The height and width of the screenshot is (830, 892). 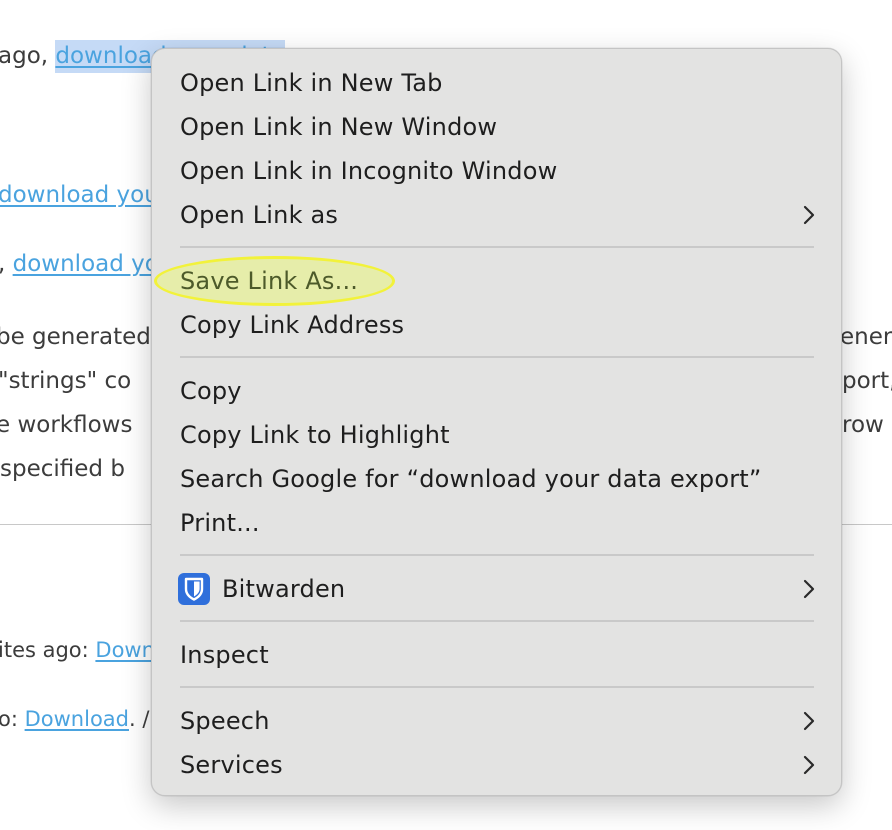 What do you see at coordinates (292, 325) in the screenshot?
I see `menu-item-label: Copy Link Address` at bounding box center [292, 325].